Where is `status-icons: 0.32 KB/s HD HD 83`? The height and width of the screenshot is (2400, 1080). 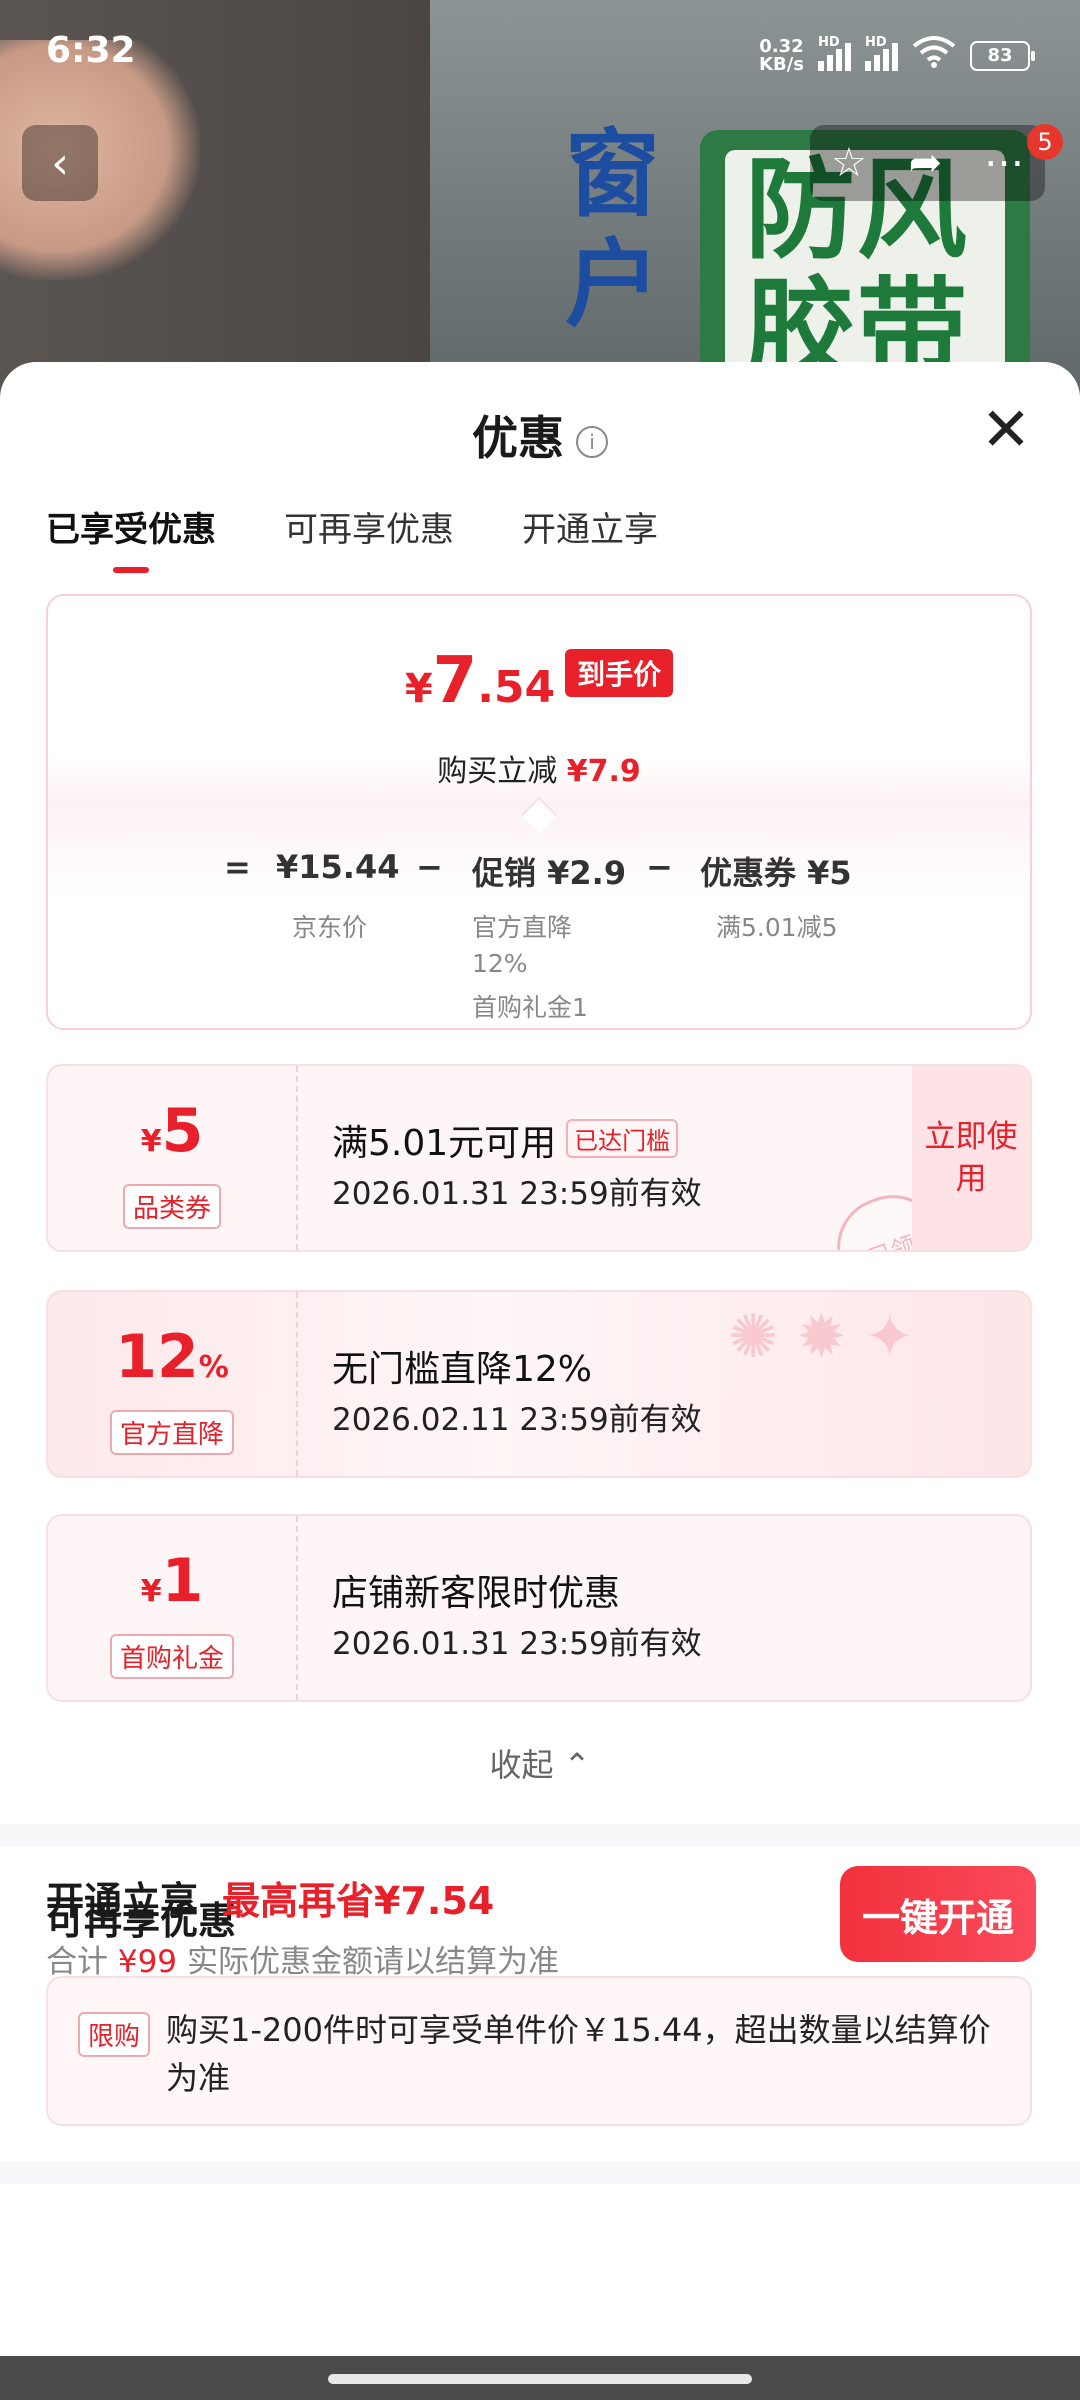 status-icons: 0.32 KB/s HD HD 83 is located at coordinates (897, 55).